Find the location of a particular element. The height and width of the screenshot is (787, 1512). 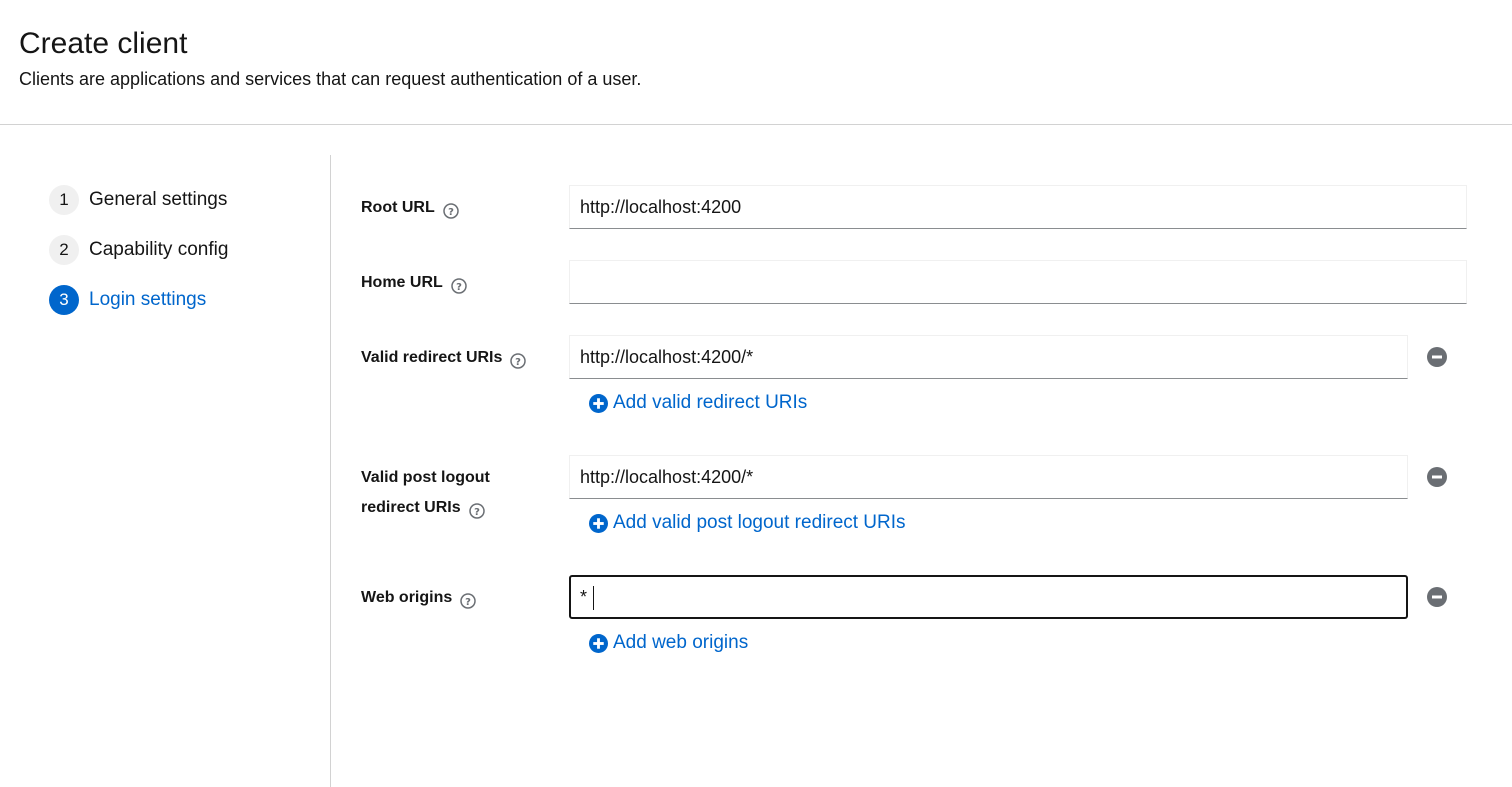

add-valid-post-logout-redirect-uri-label: Add valid post logout redirect URIs is located at coordinates (759, 522).